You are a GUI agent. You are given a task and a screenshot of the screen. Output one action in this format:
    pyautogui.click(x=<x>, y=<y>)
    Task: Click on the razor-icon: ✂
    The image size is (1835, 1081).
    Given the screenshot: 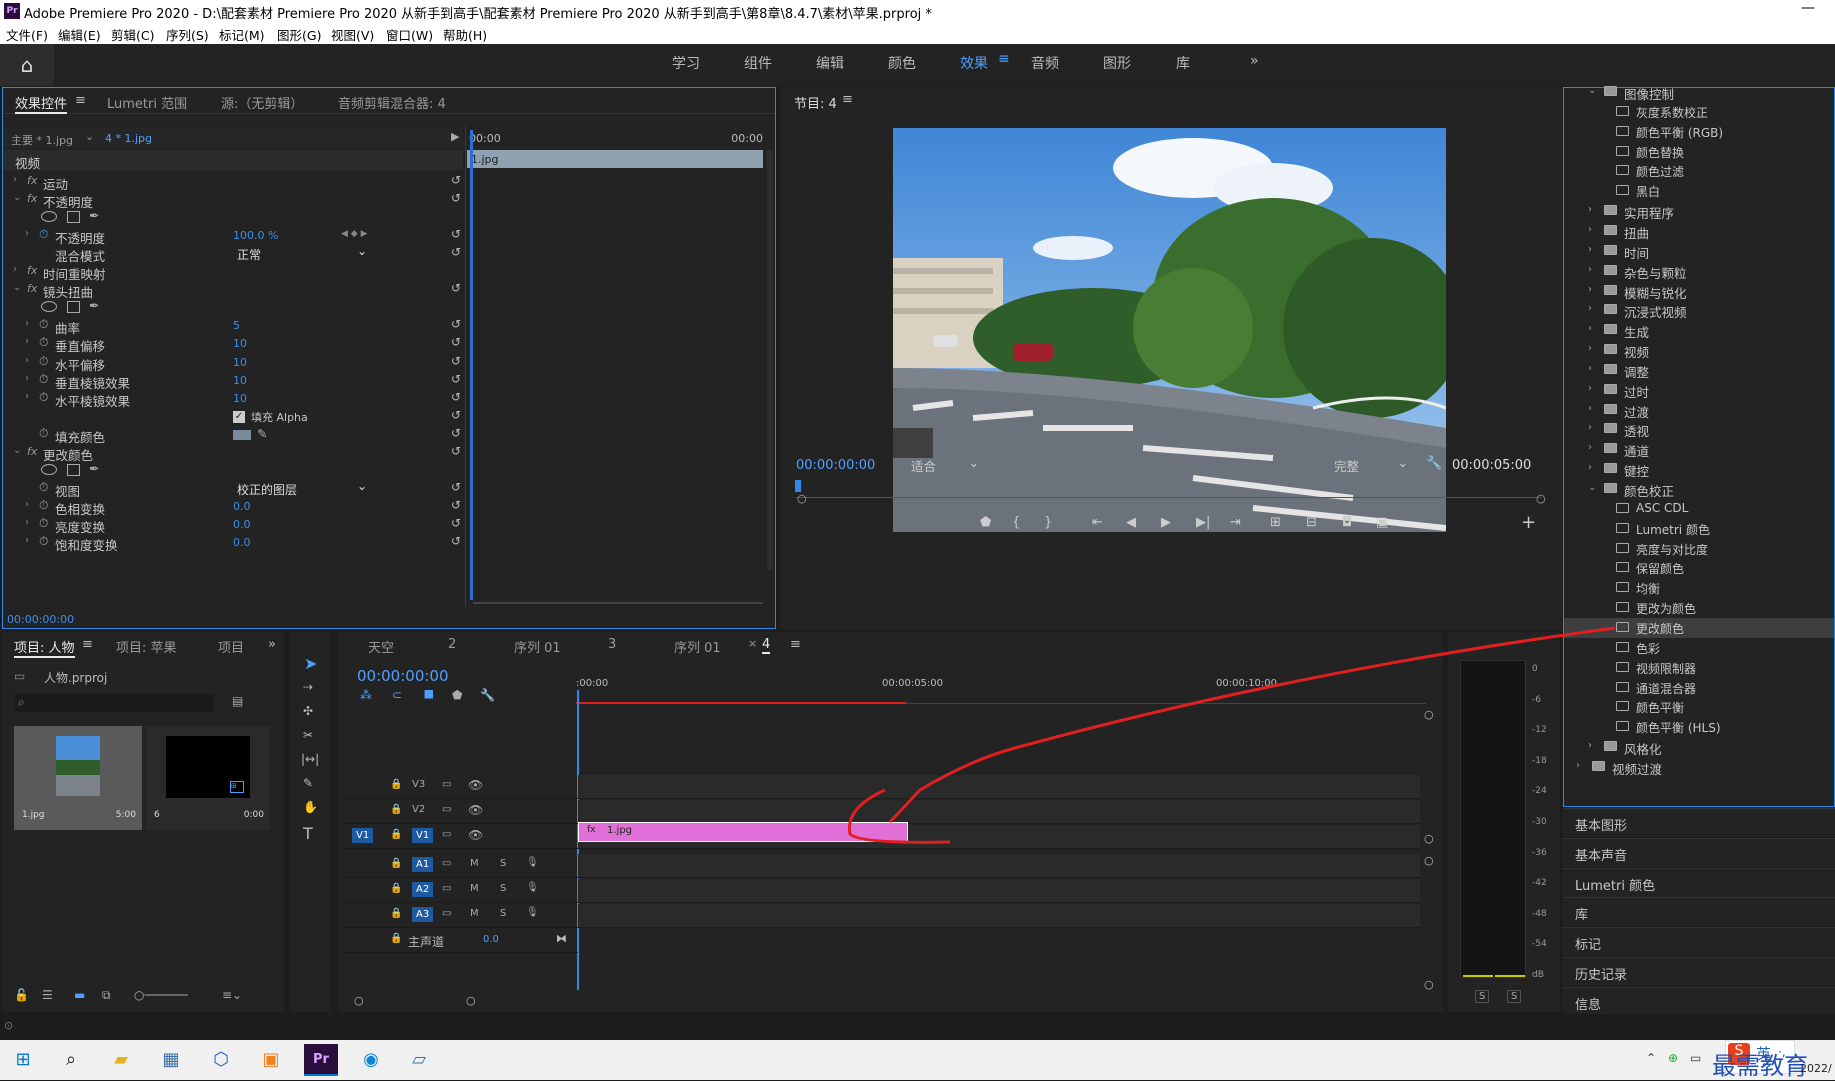 What is the action you would take?
    pyautogui.click(x=308, y=735)
    